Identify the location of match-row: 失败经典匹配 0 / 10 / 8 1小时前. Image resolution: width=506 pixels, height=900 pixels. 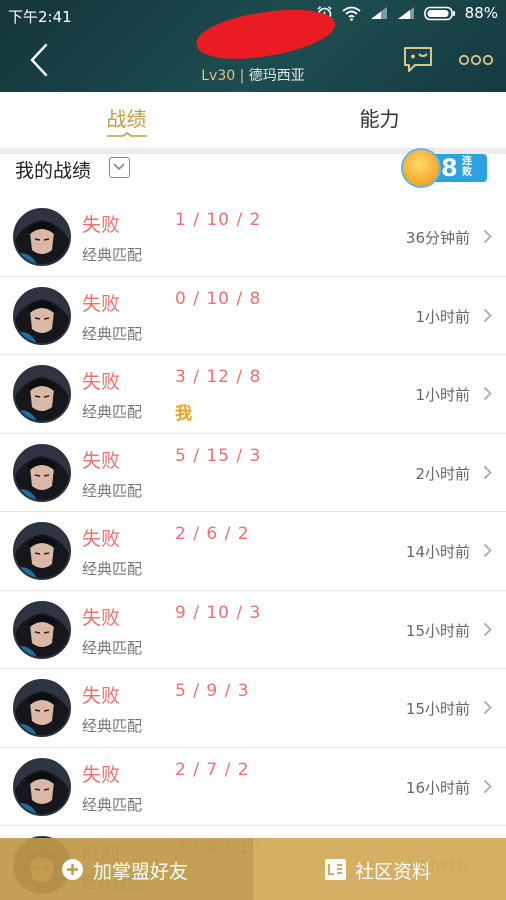
(253, 315).